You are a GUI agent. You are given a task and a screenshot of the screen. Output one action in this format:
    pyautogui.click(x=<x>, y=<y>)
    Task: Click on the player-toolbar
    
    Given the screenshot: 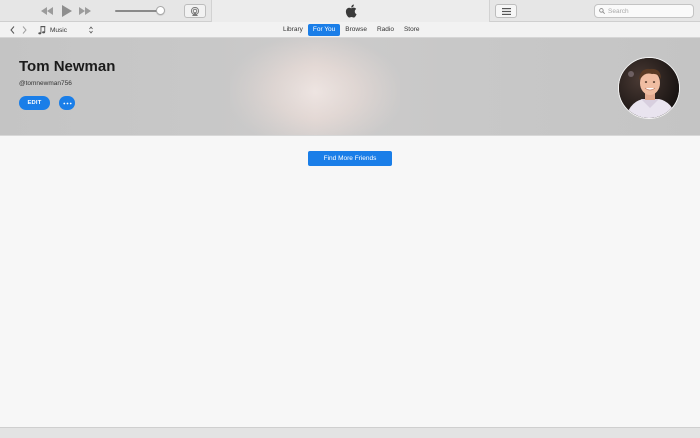 What is the action you would take?
    pyautogui.click(x=350, y=11)
    